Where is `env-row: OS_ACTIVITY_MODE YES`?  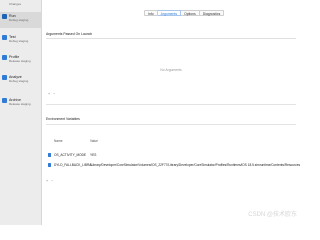 env-row: OS_ACTIVITY_MODE YES is located at coordinates (171, 155).